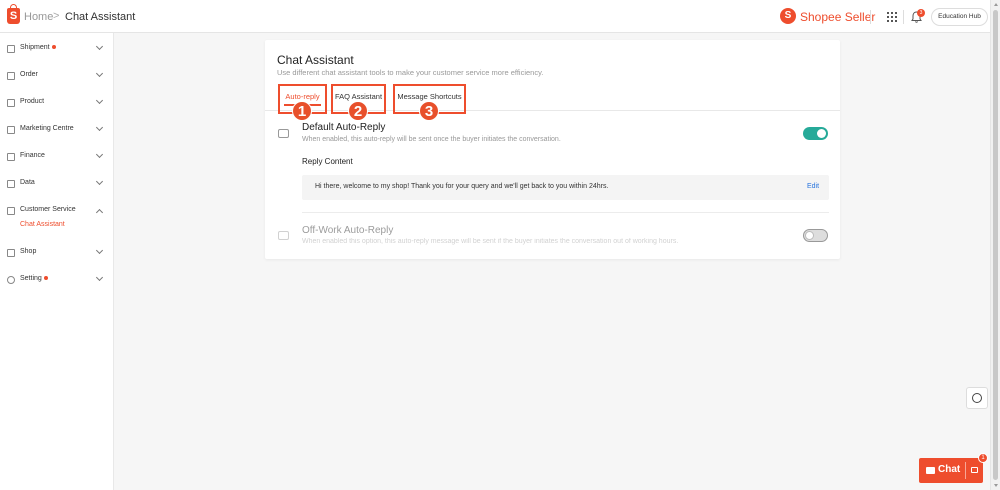  What do you see at coordinates (348, 230) in the screenshot?
I see `offwork-reply-title: Off-Work Auto-Reply` at bounding box center [348, 230].